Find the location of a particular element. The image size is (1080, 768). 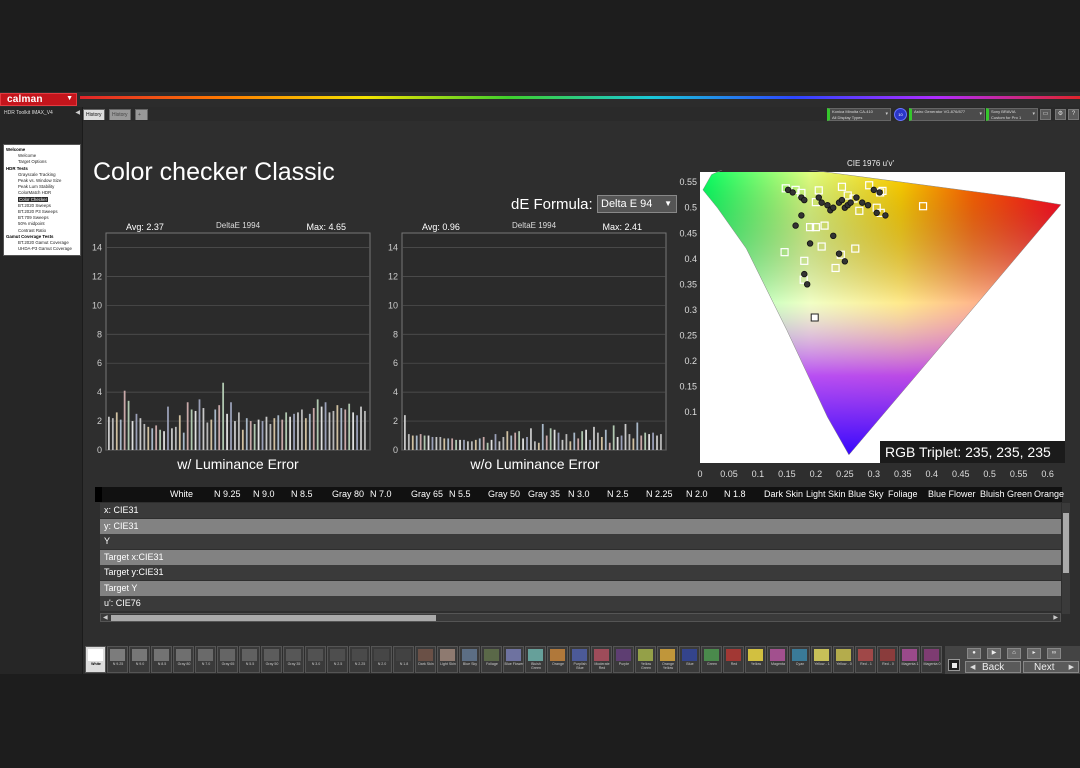

swatch-button: Purple is located at coordinates (623, 659).